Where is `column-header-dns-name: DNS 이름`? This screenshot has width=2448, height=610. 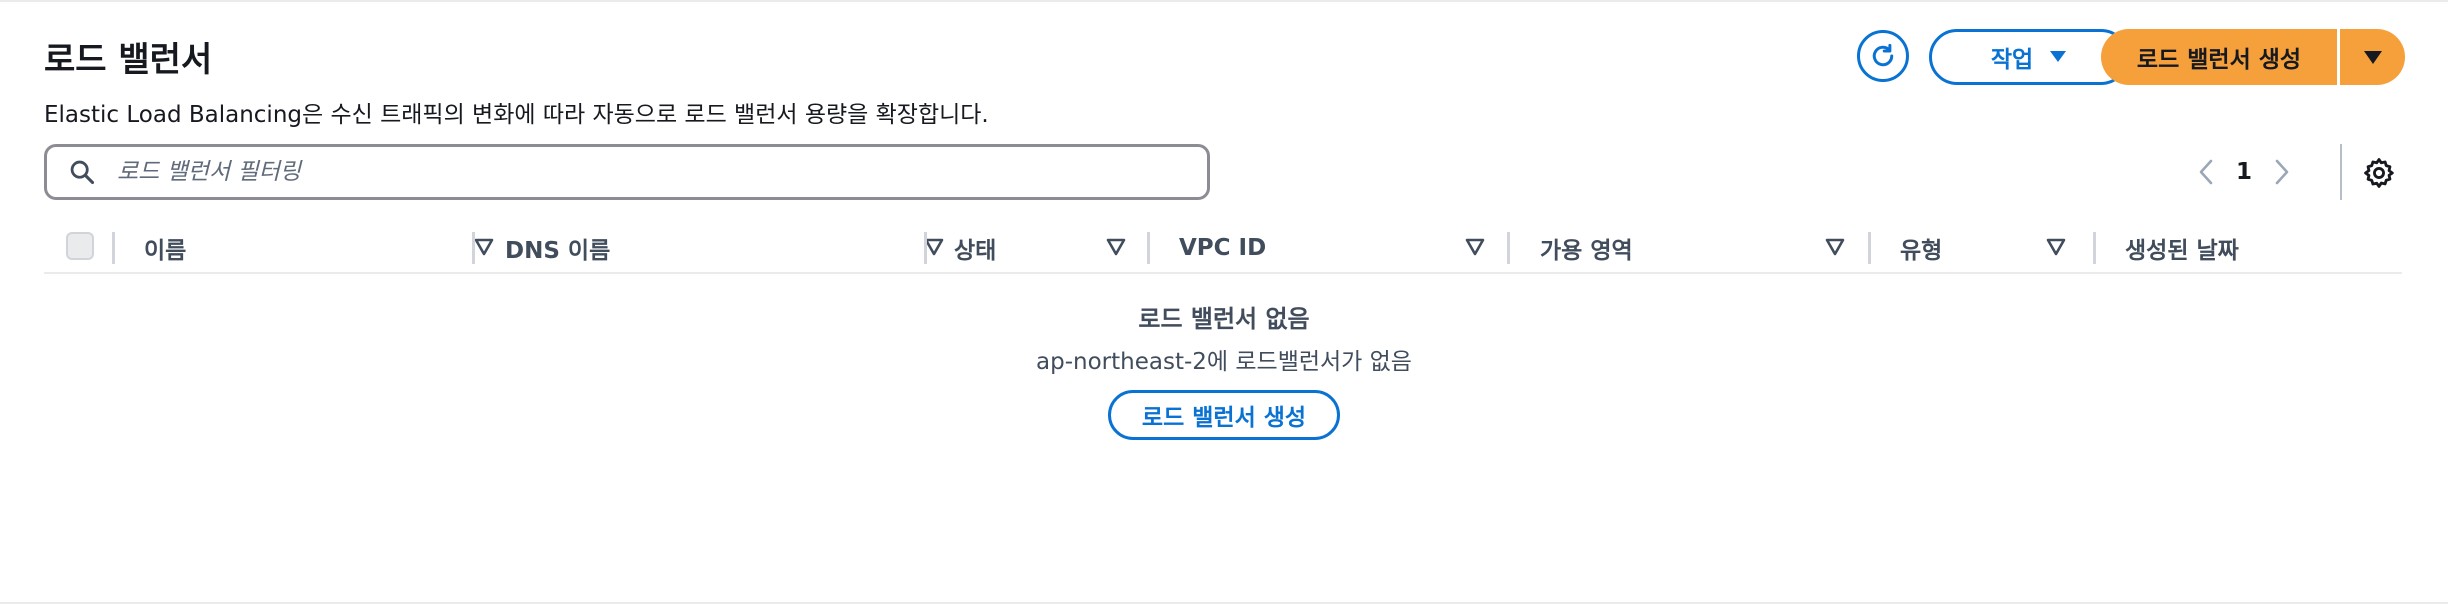 column-header-dns-name: DNS 이름 is located at coordinates (724, 248).